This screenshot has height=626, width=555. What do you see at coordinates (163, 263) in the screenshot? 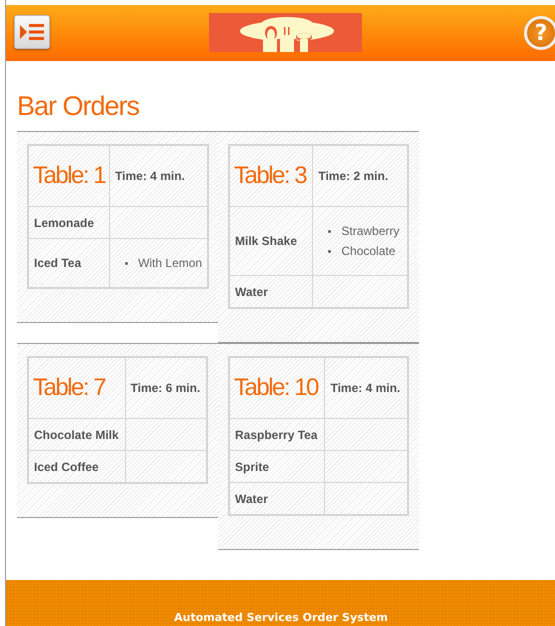
I see `drink-option: With Lemon` at bounding box center [163, 263].